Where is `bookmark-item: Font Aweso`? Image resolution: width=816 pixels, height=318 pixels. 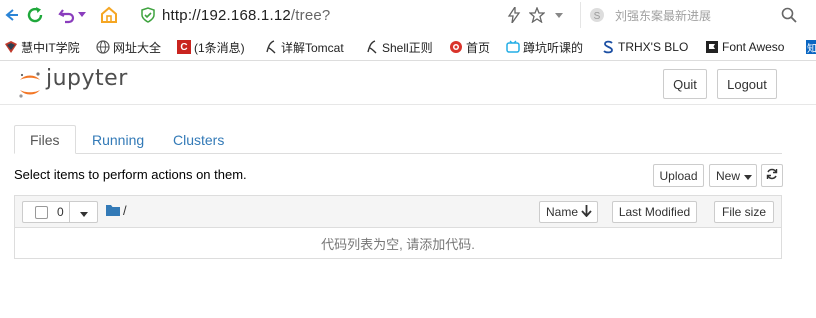 bookmark-item: Font Aweso is located at coordinates (744, 47).